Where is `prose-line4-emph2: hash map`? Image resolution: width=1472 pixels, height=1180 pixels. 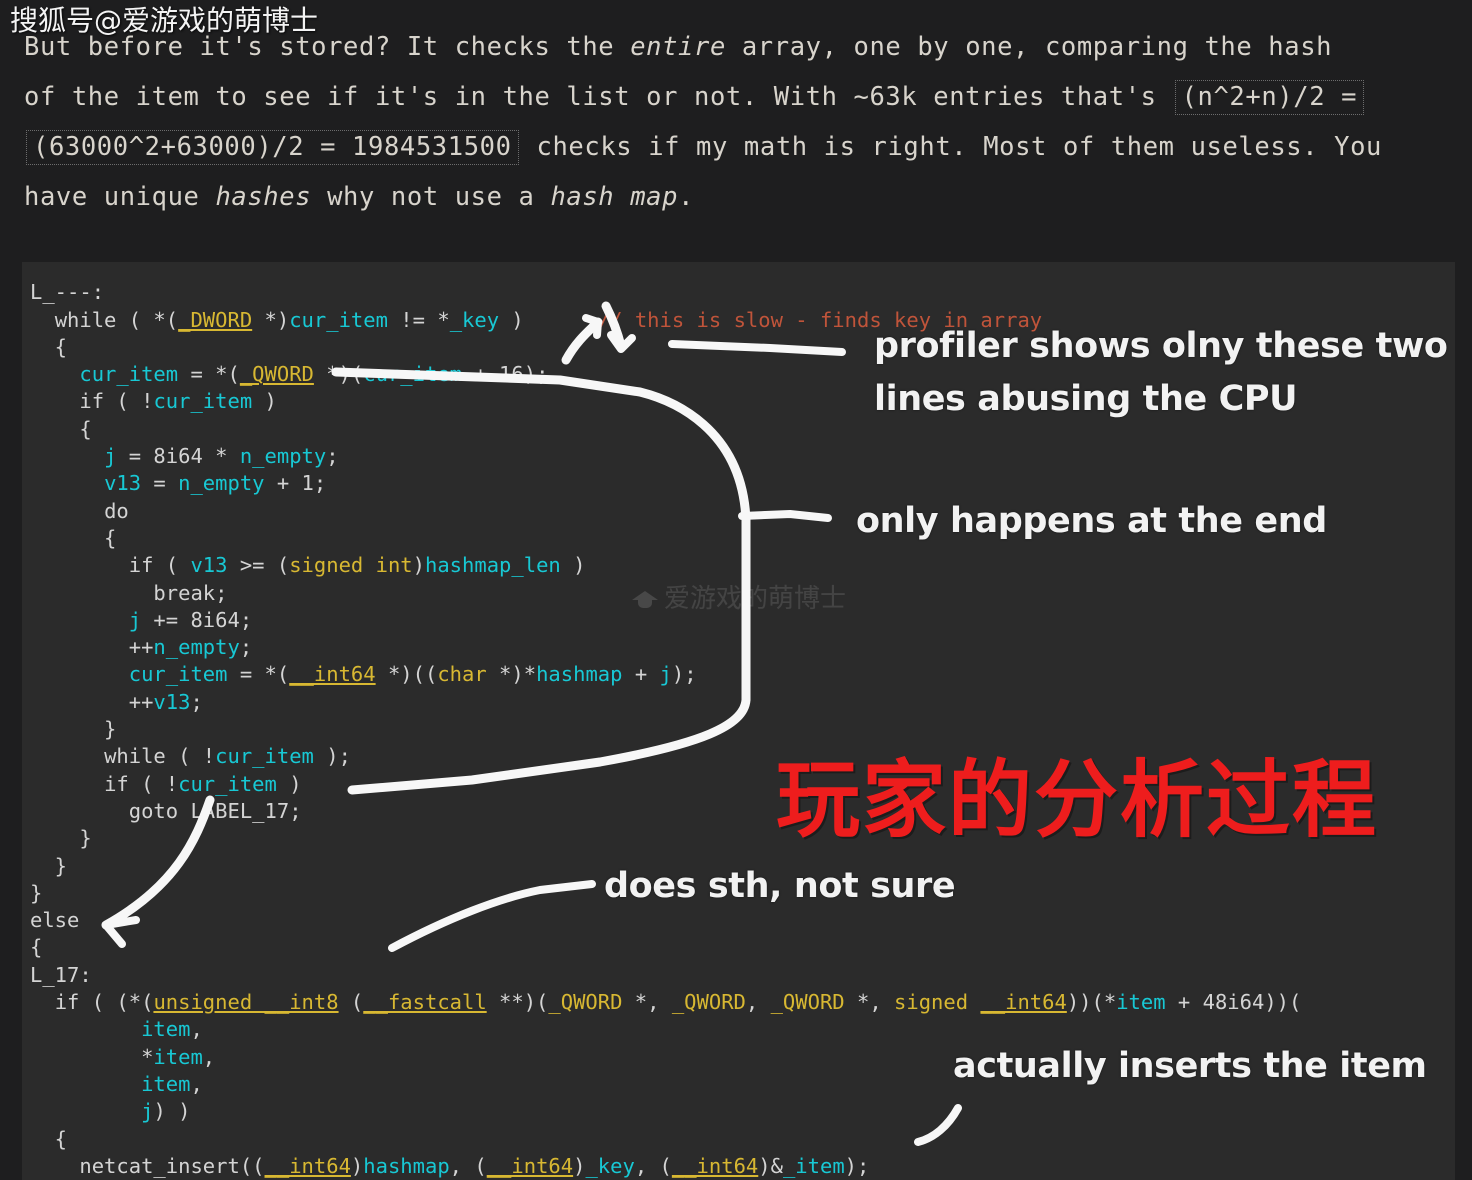 prose-line4-emph2: hash map is located at coordinates (614, 197).